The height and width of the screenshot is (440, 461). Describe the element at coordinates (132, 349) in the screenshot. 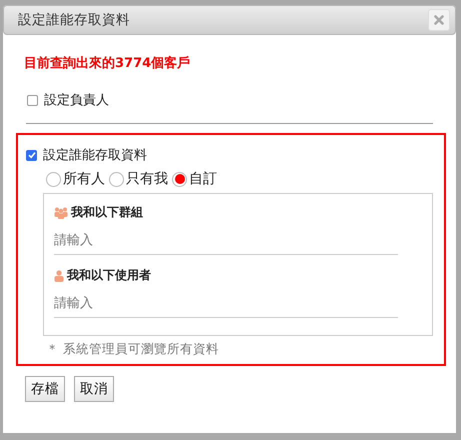

I see `note-text: ＊ 系統管理員可瀏覽所有資料` at that location.